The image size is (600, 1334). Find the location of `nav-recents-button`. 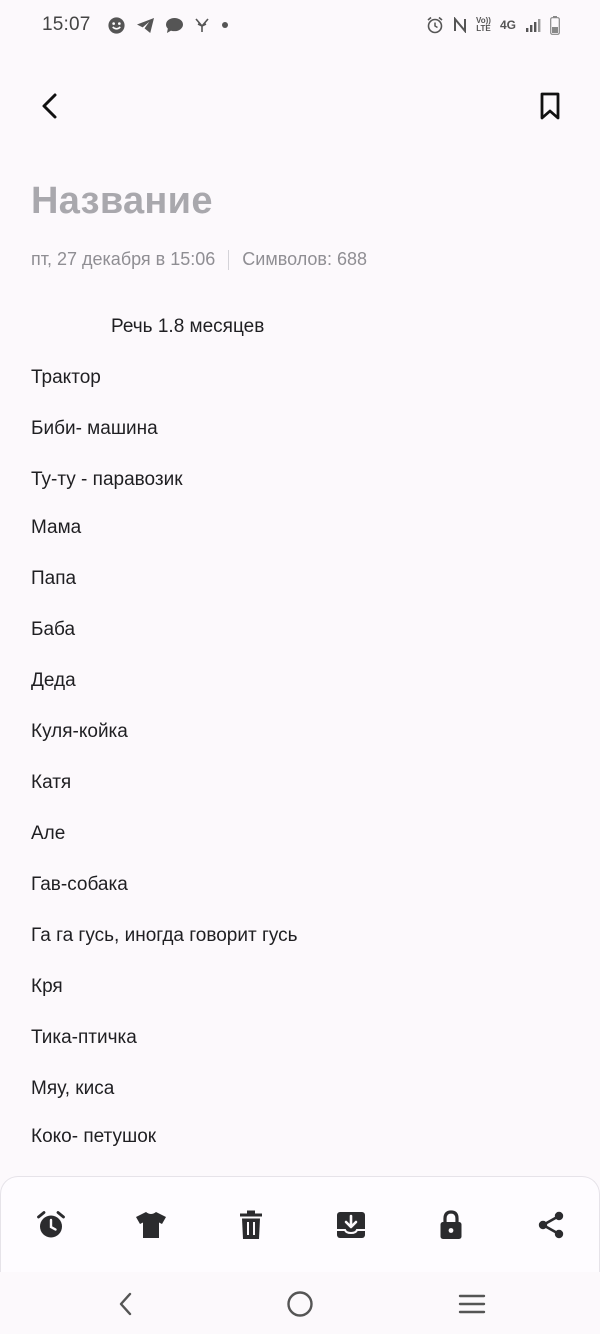

nav-recents-button is located at coordinates (472, 1304).